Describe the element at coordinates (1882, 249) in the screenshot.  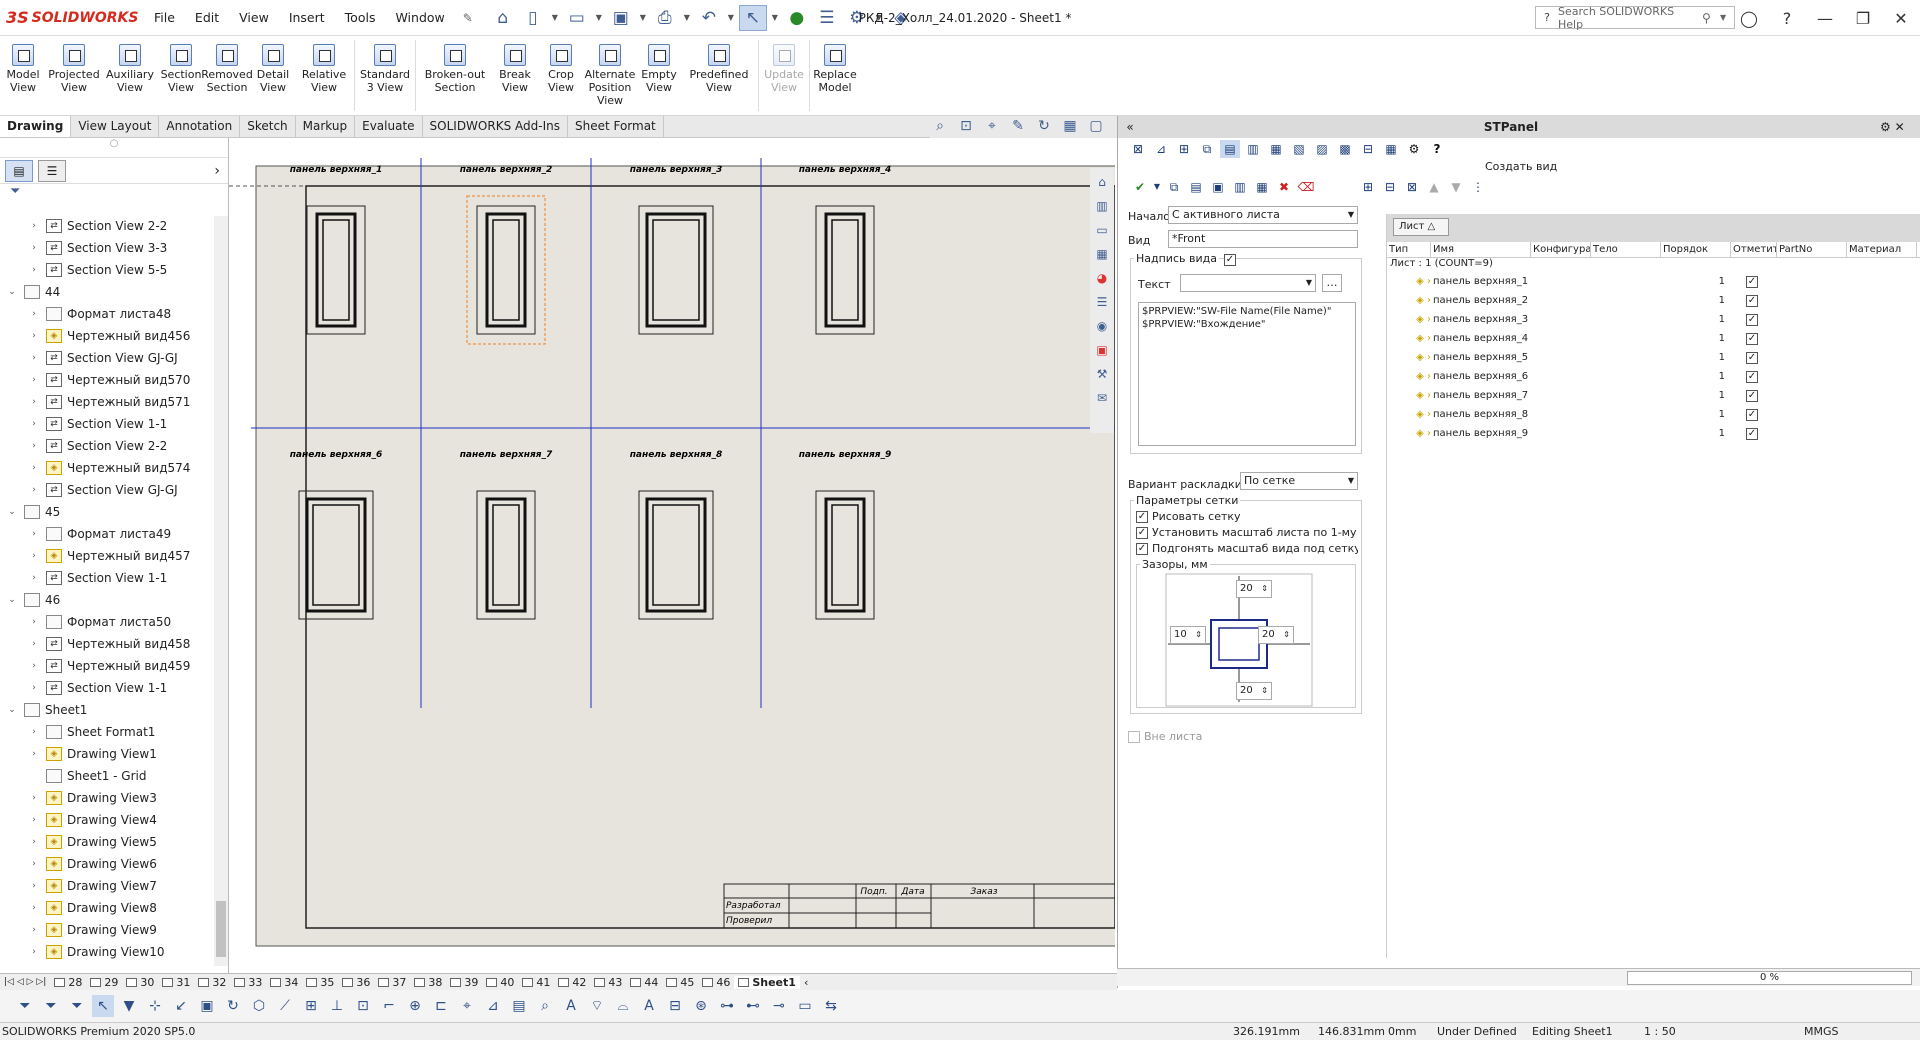
I see `column-header: Материал` at that location.